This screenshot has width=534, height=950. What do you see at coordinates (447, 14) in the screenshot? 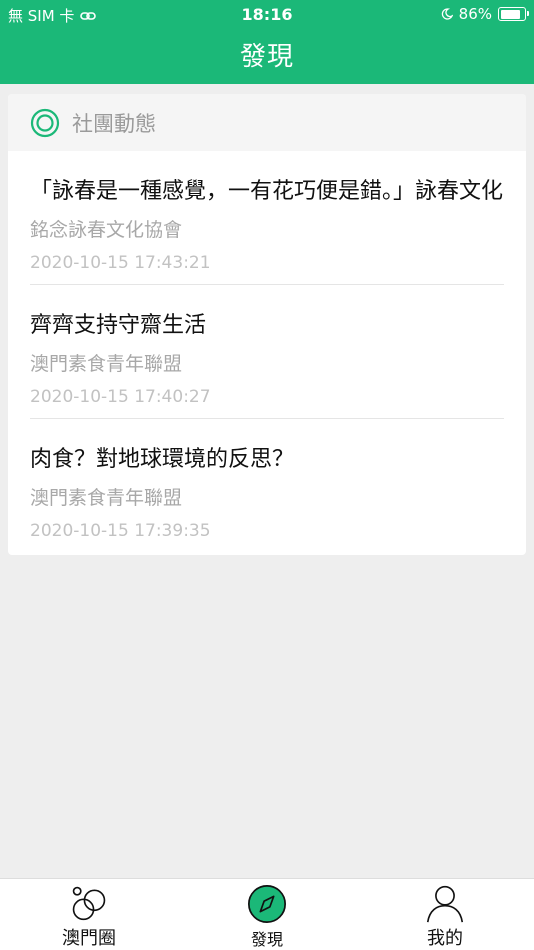
I see `moon-icon` at bounding box center [447, 14].